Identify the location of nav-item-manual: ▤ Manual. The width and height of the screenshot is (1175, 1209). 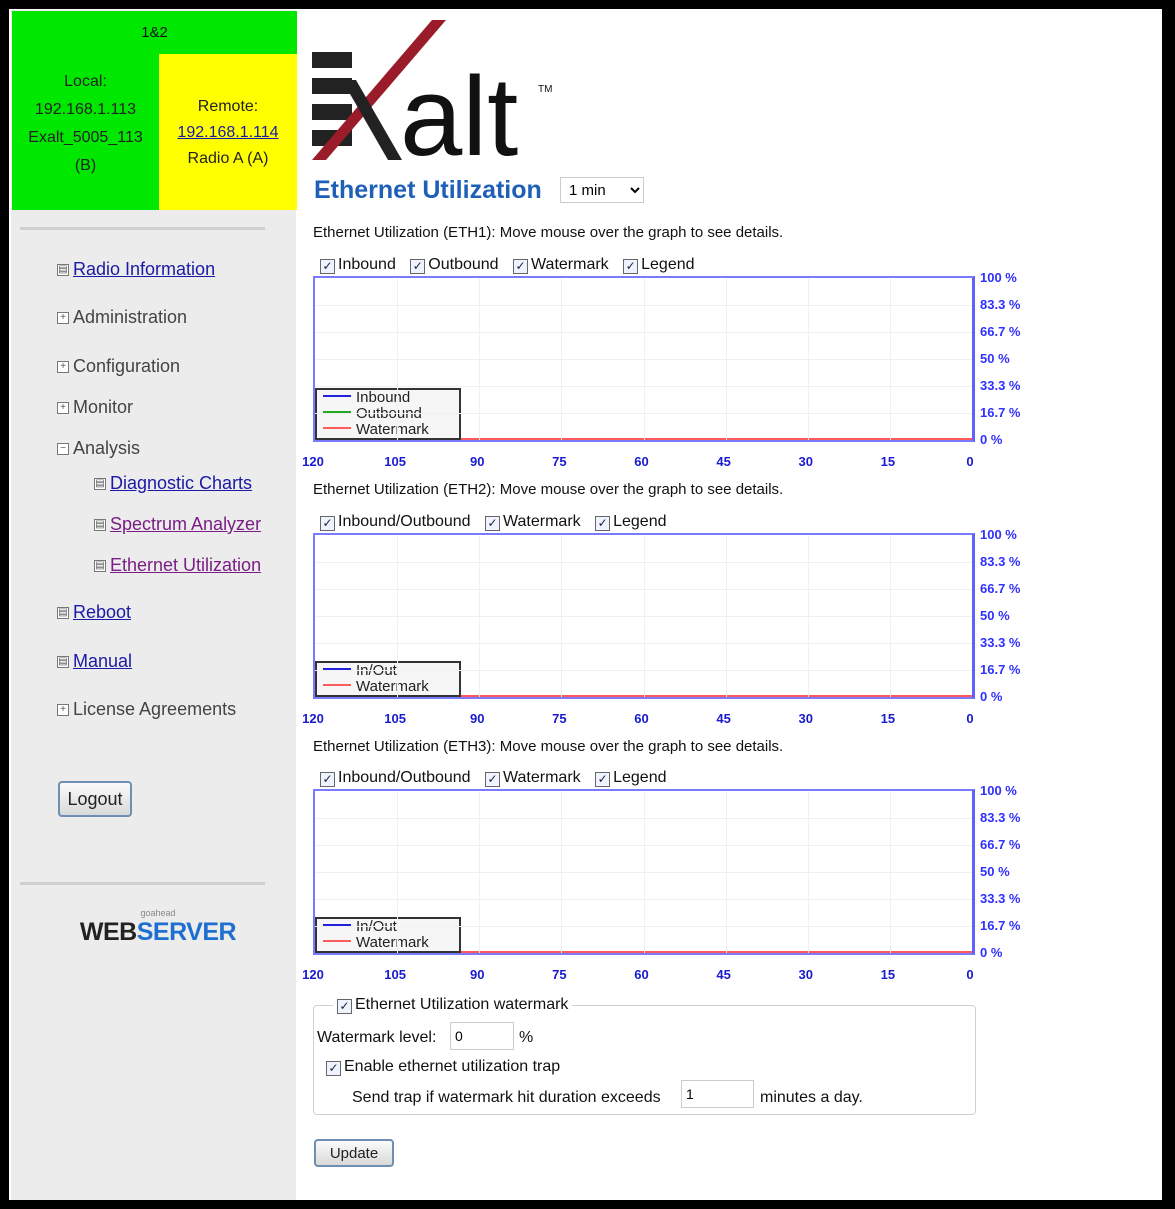
(94, 661).